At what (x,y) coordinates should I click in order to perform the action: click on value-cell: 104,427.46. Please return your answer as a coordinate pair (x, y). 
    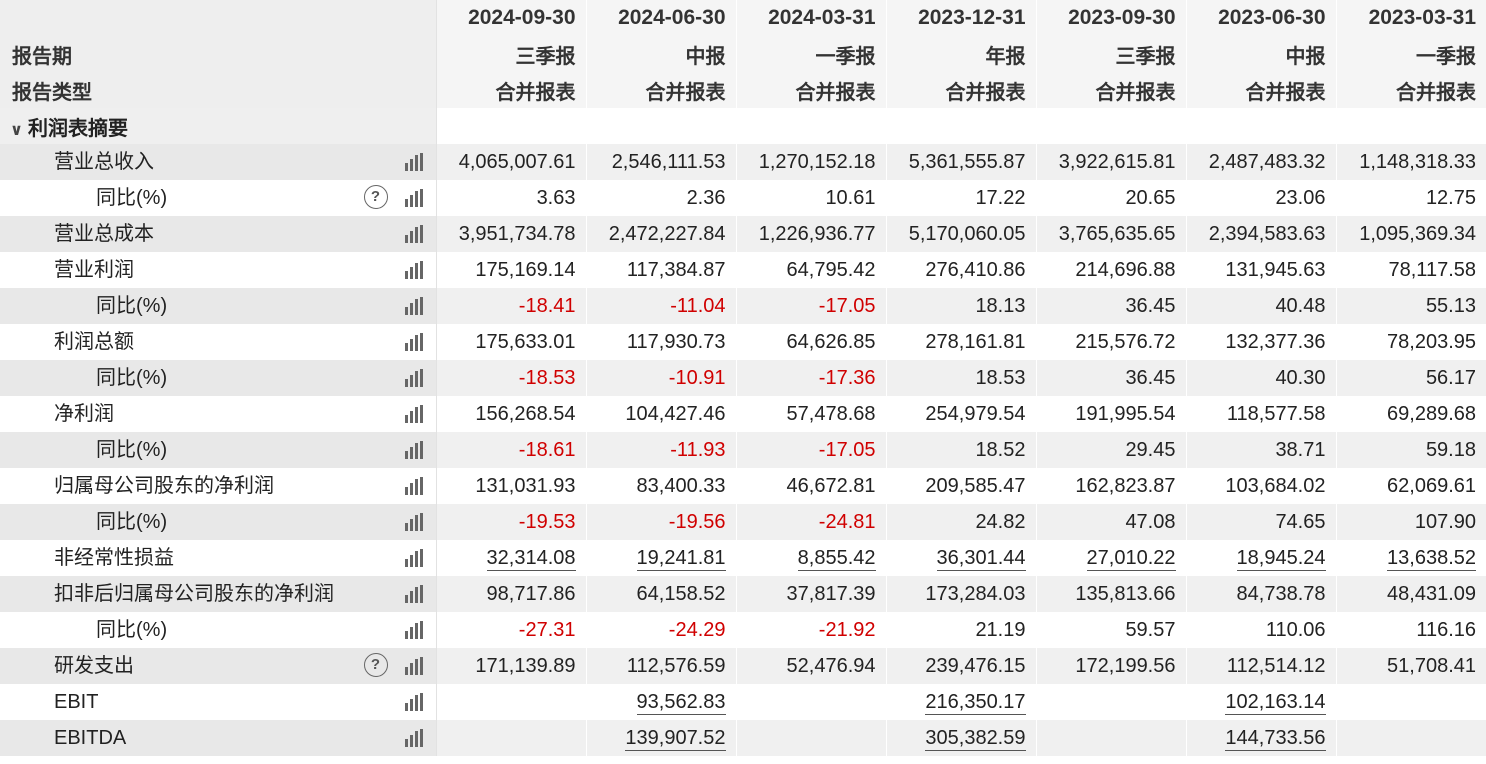
    Looking at the image, I should click on (660, 414).